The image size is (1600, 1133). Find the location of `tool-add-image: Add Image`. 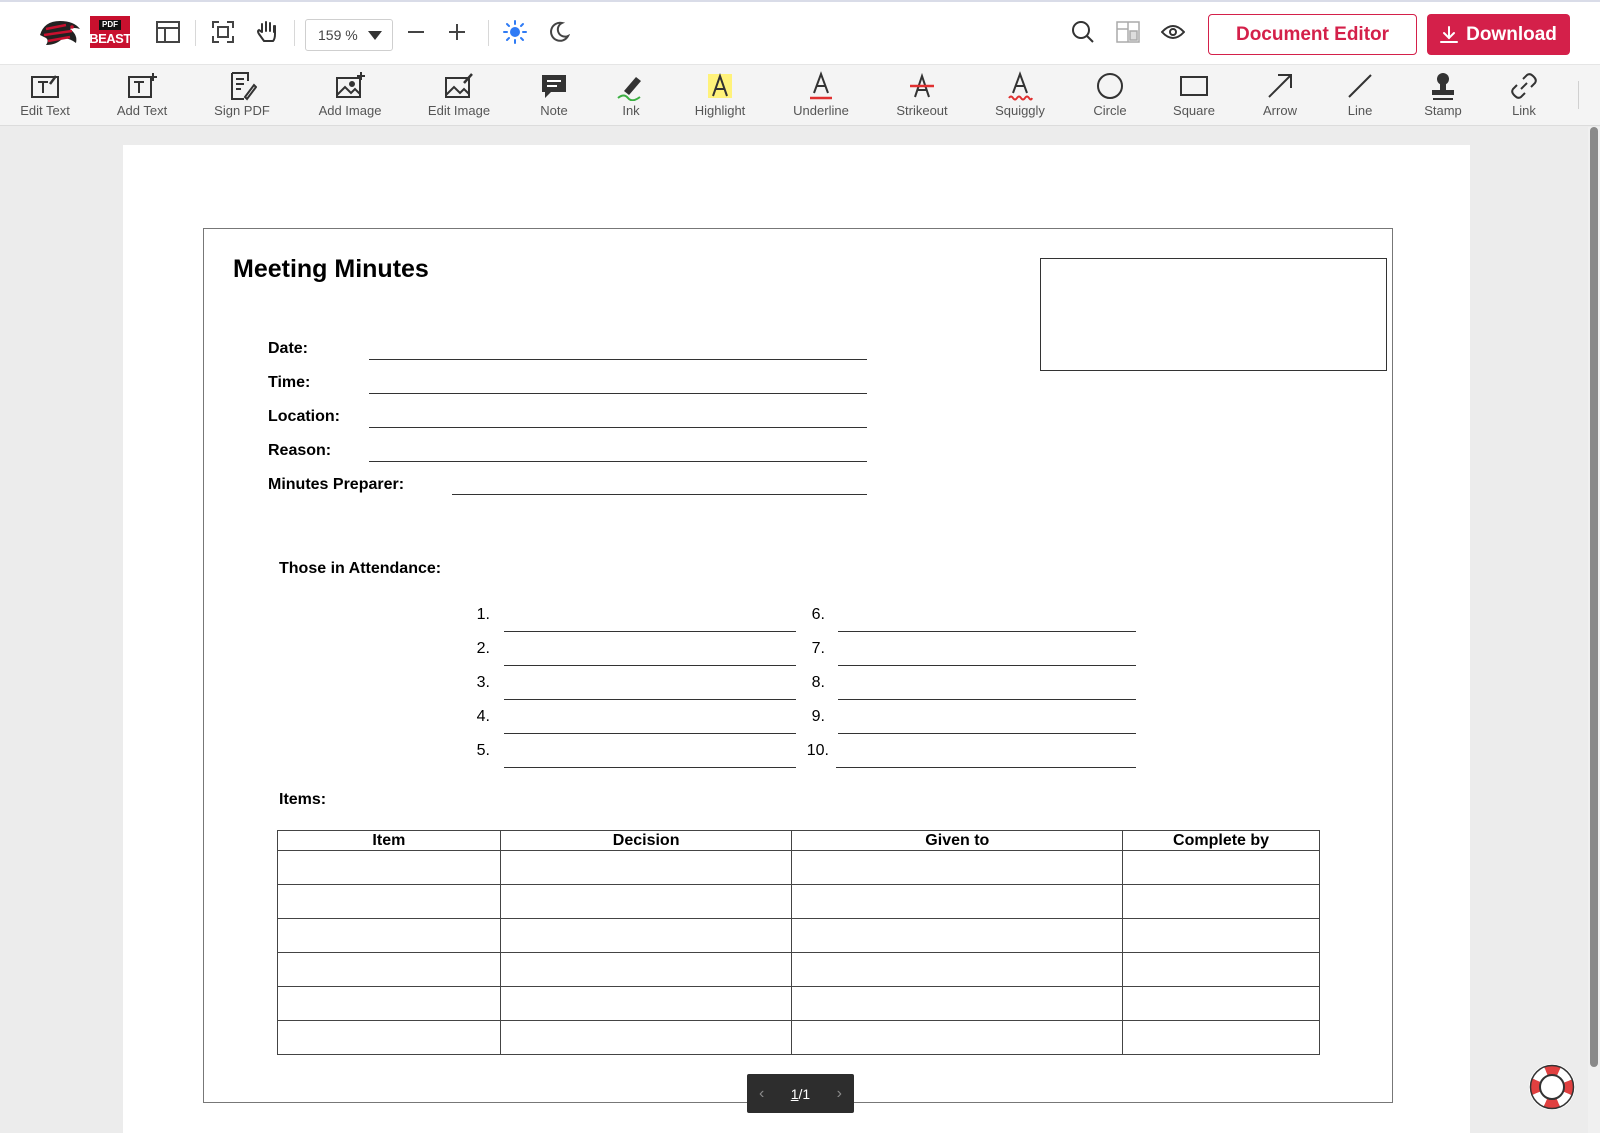

tool-add-image: Add Image is located at coordinates (350, 97).